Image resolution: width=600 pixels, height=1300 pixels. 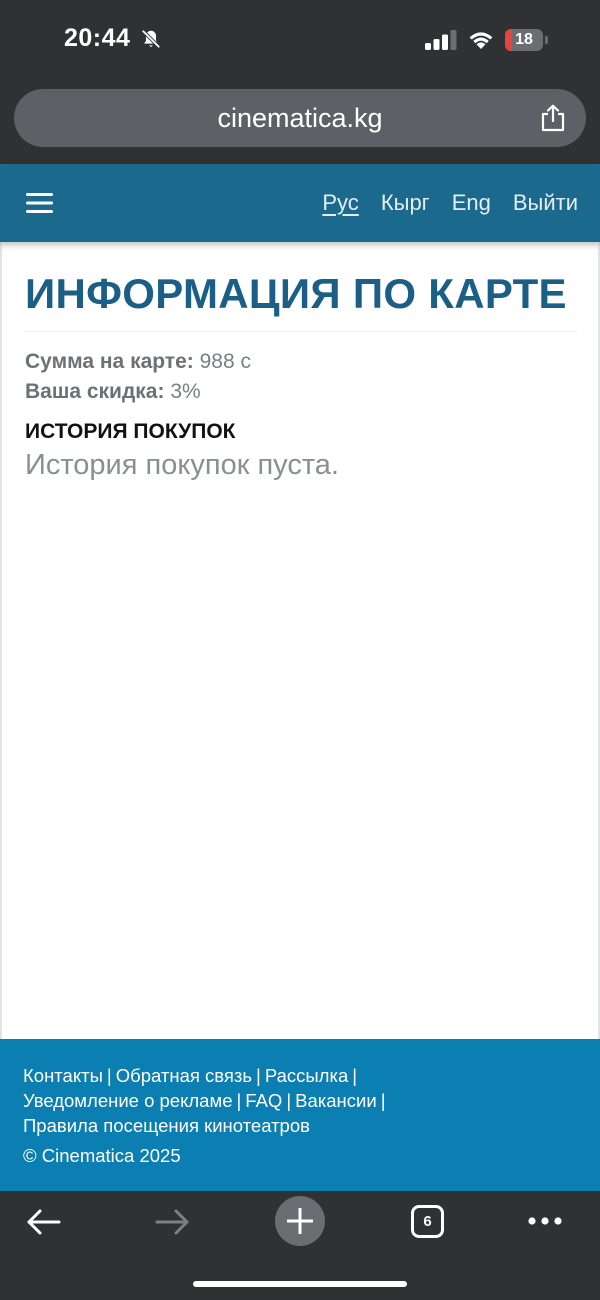 I want to click on battery-tip, so click(x=546, y=40).